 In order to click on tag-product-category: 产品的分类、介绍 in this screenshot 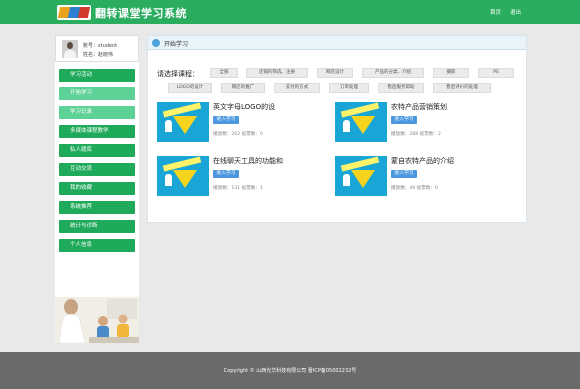, I will do `click(393, 73)`.